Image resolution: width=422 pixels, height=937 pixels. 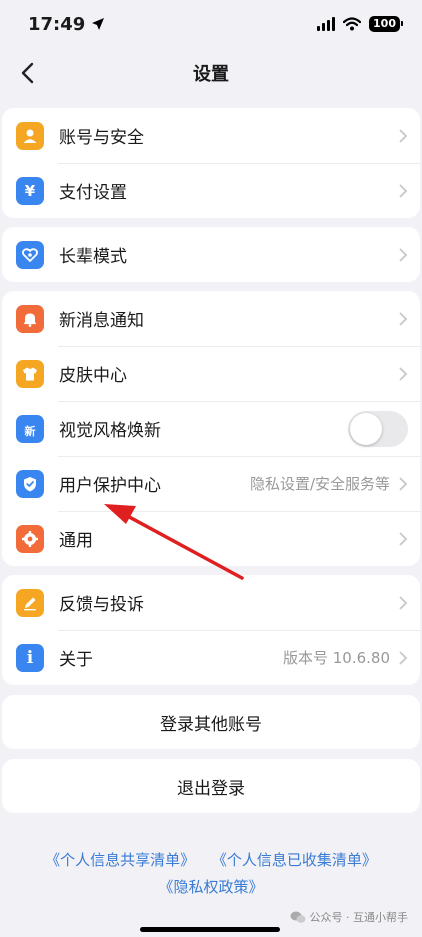 I want to click on row-label: 账号与安全, so click(x=101, y=138).